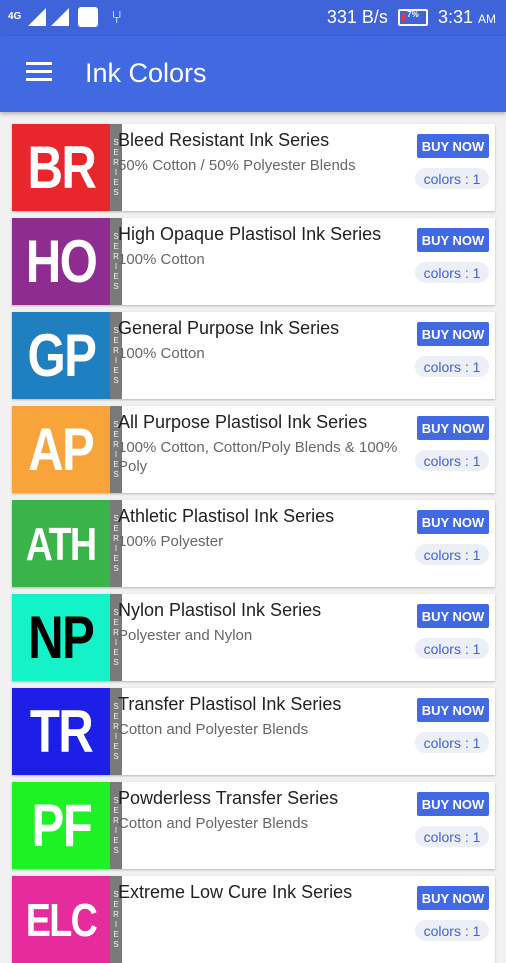  I want to click on status-left: 4G ⑂, so click(65, 17).